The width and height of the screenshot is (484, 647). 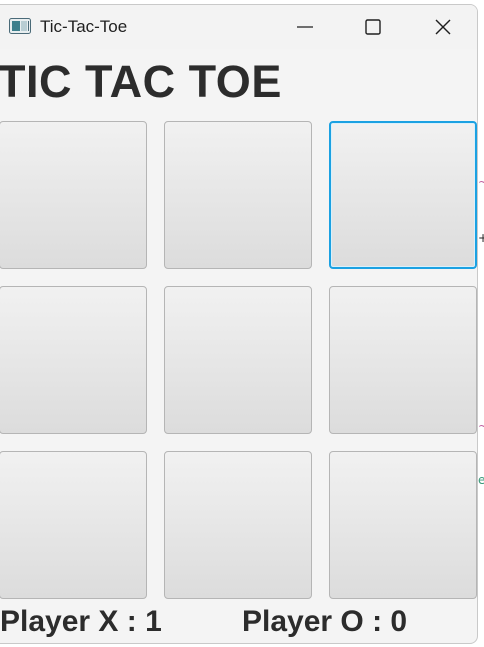 What do you see at coordinates (481, 323) in the screenshot?
I see `background-window-edge` at bounding box center [481, 323].